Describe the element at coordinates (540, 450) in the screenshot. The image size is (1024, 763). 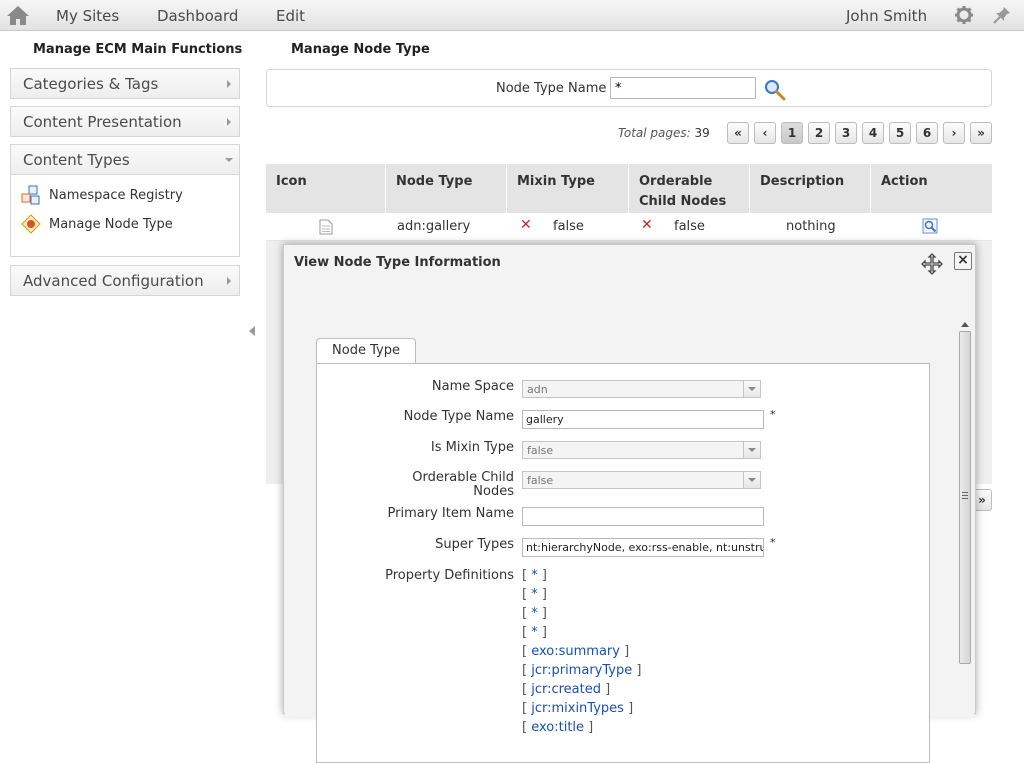
I see `is-mixin-type-value: false` at that location.